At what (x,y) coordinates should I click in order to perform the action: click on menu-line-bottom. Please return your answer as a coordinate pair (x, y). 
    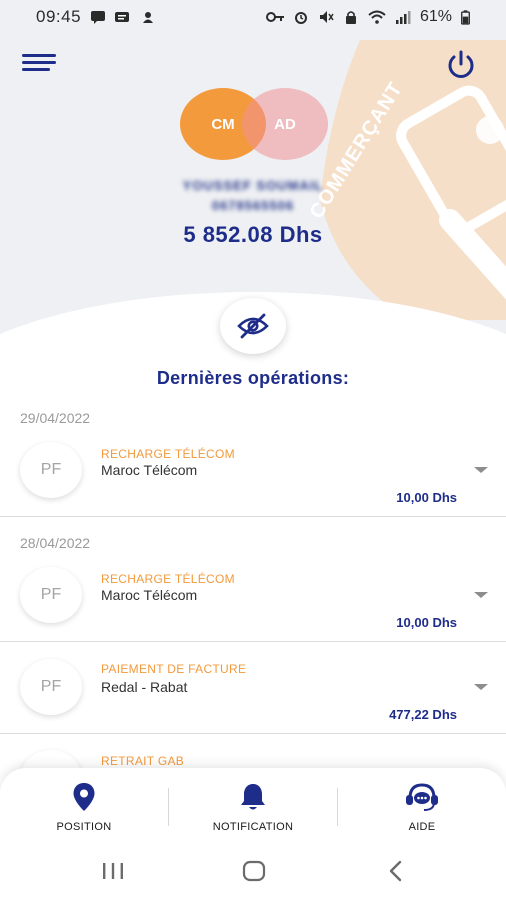
    Looking at the image, I should click on (36, 69).